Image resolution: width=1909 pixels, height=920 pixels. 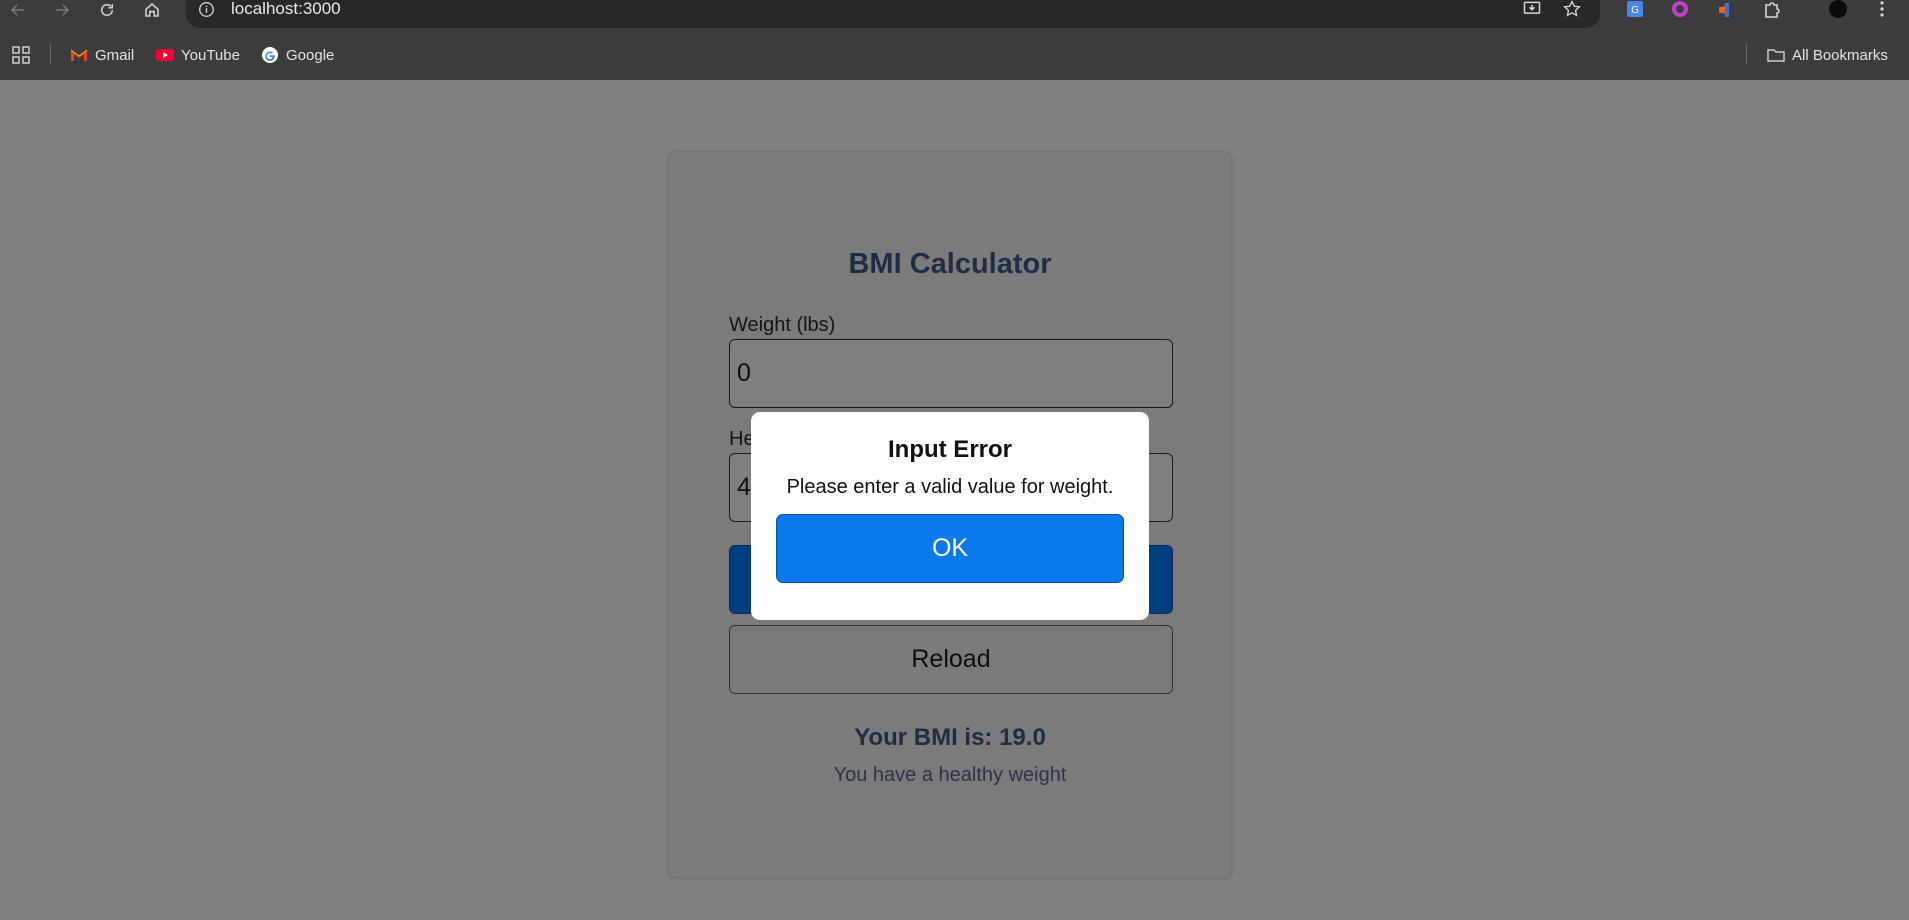 I want to click on youtube-icon, so click(x=165, y=55).